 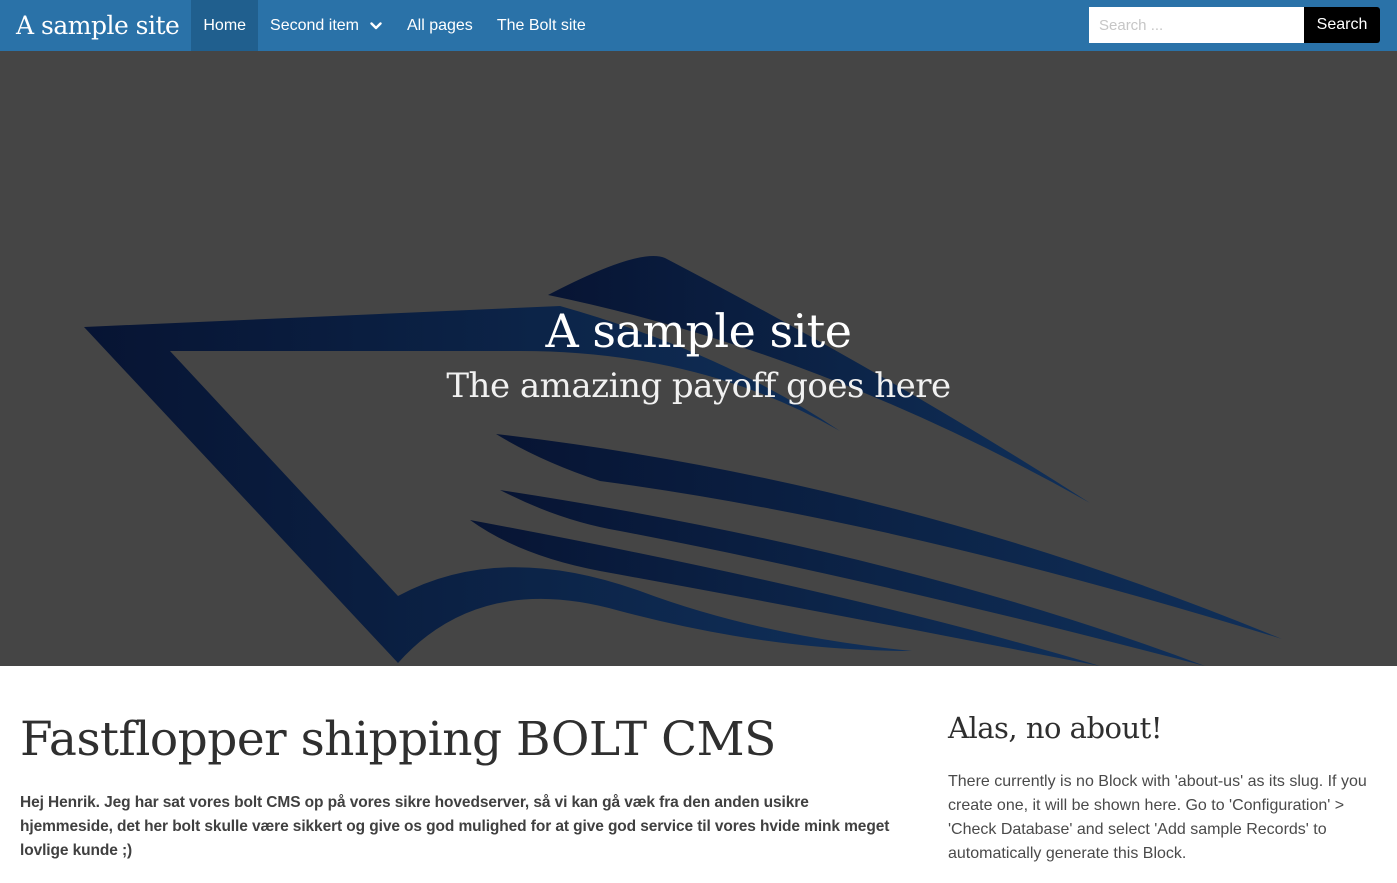 What do you see at coordinates (376, 25) in the screenshot?
I see `chevron-down-icon` at bounding box center [376, 25].